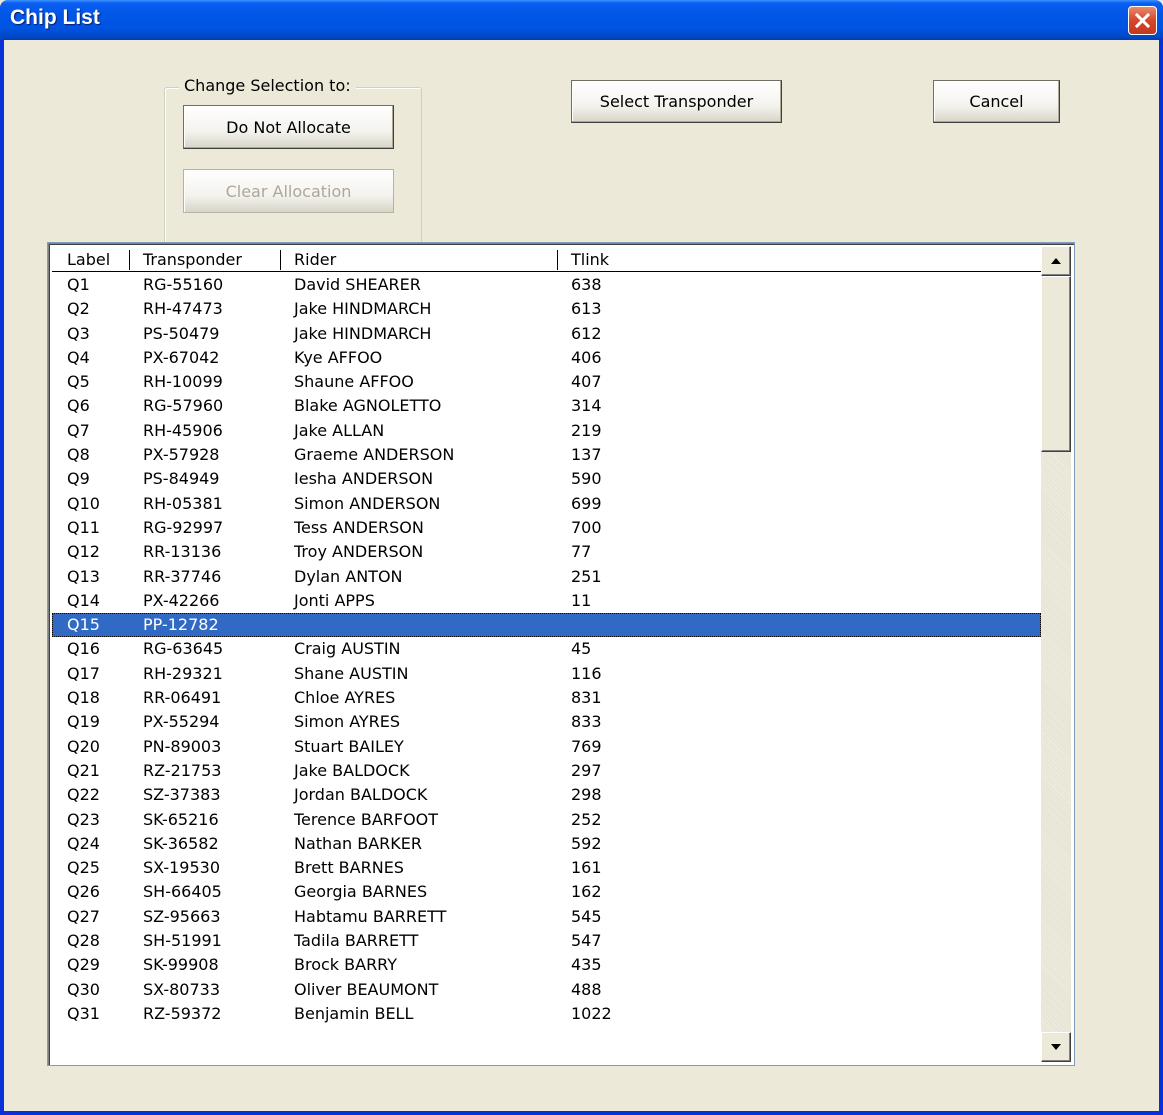 Image resolution: width=1163 pixels, height=1115 pixels. What do you see at coordinates (181, 600) in the screenshot?
I see `row-transponder: PX-42266` at bounding box center [181, 600].